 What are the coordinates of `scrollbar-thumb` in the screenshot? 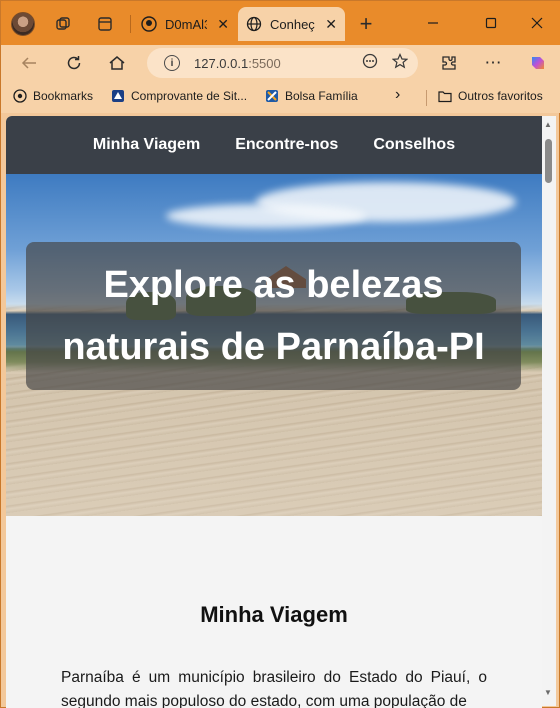 It's located at (548, 161).